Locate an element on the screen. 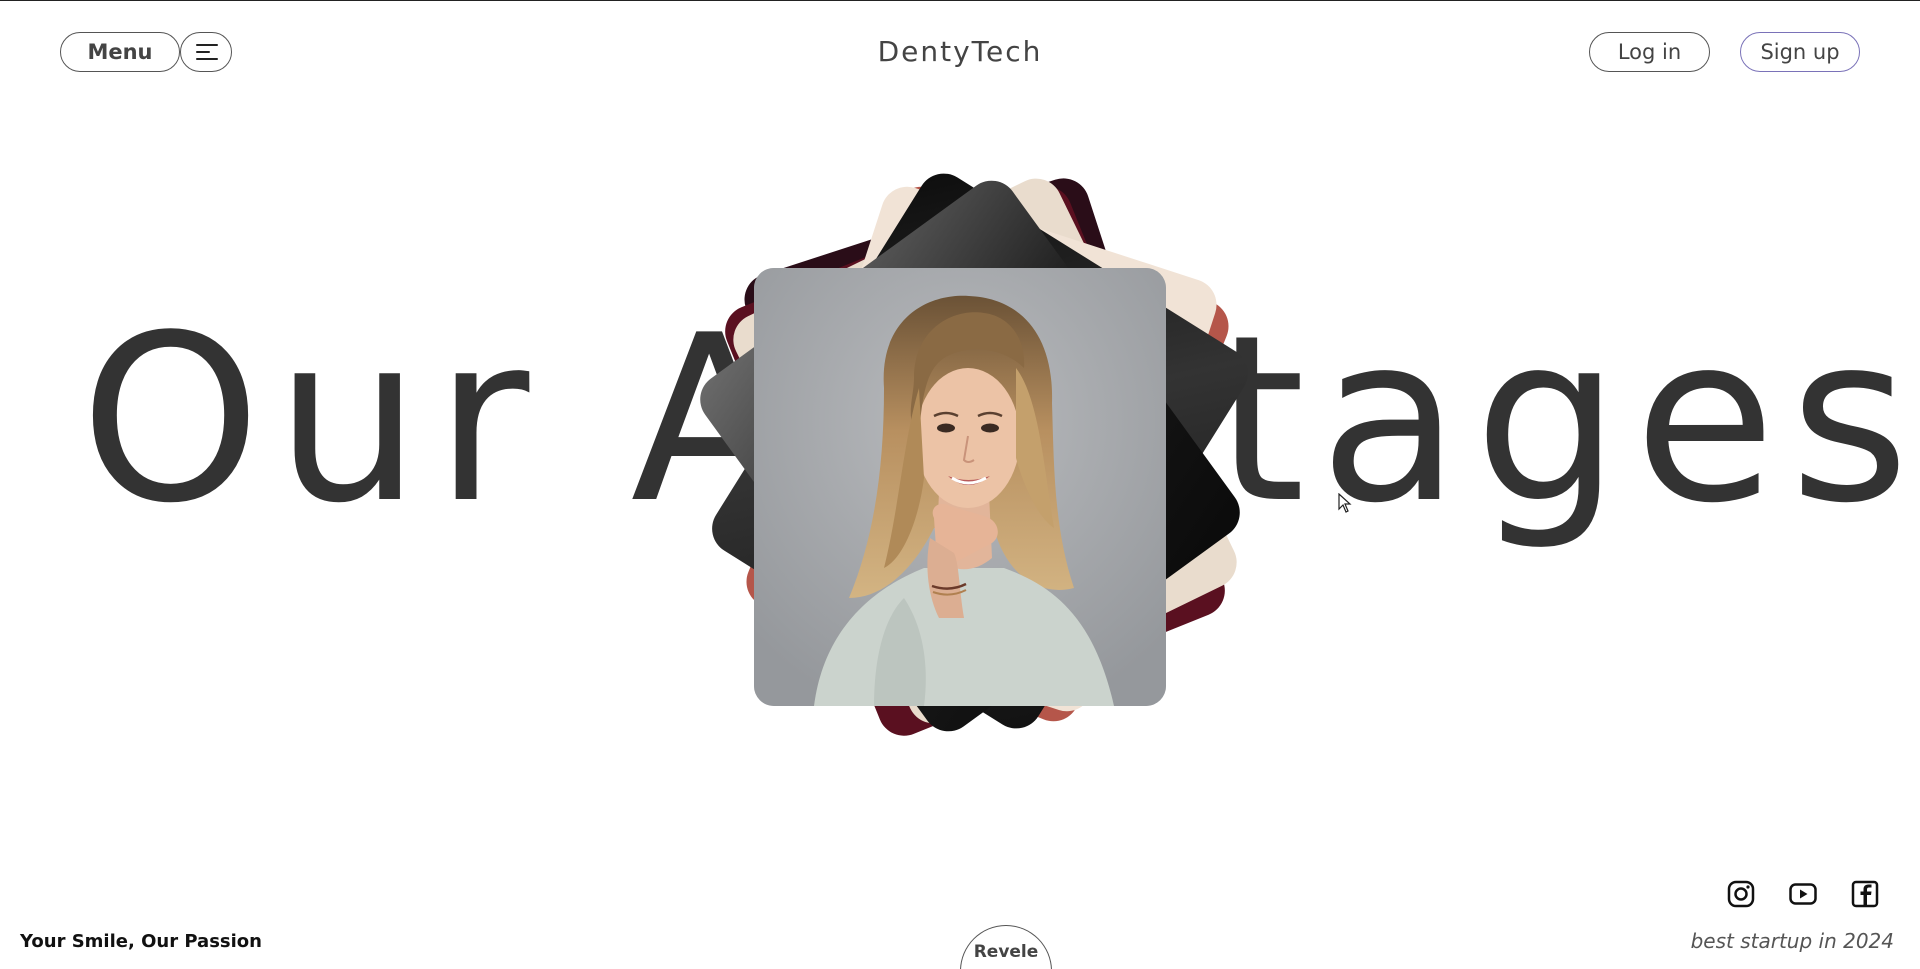  revele-button-label: Revele is located at coordinates (1006, 952).